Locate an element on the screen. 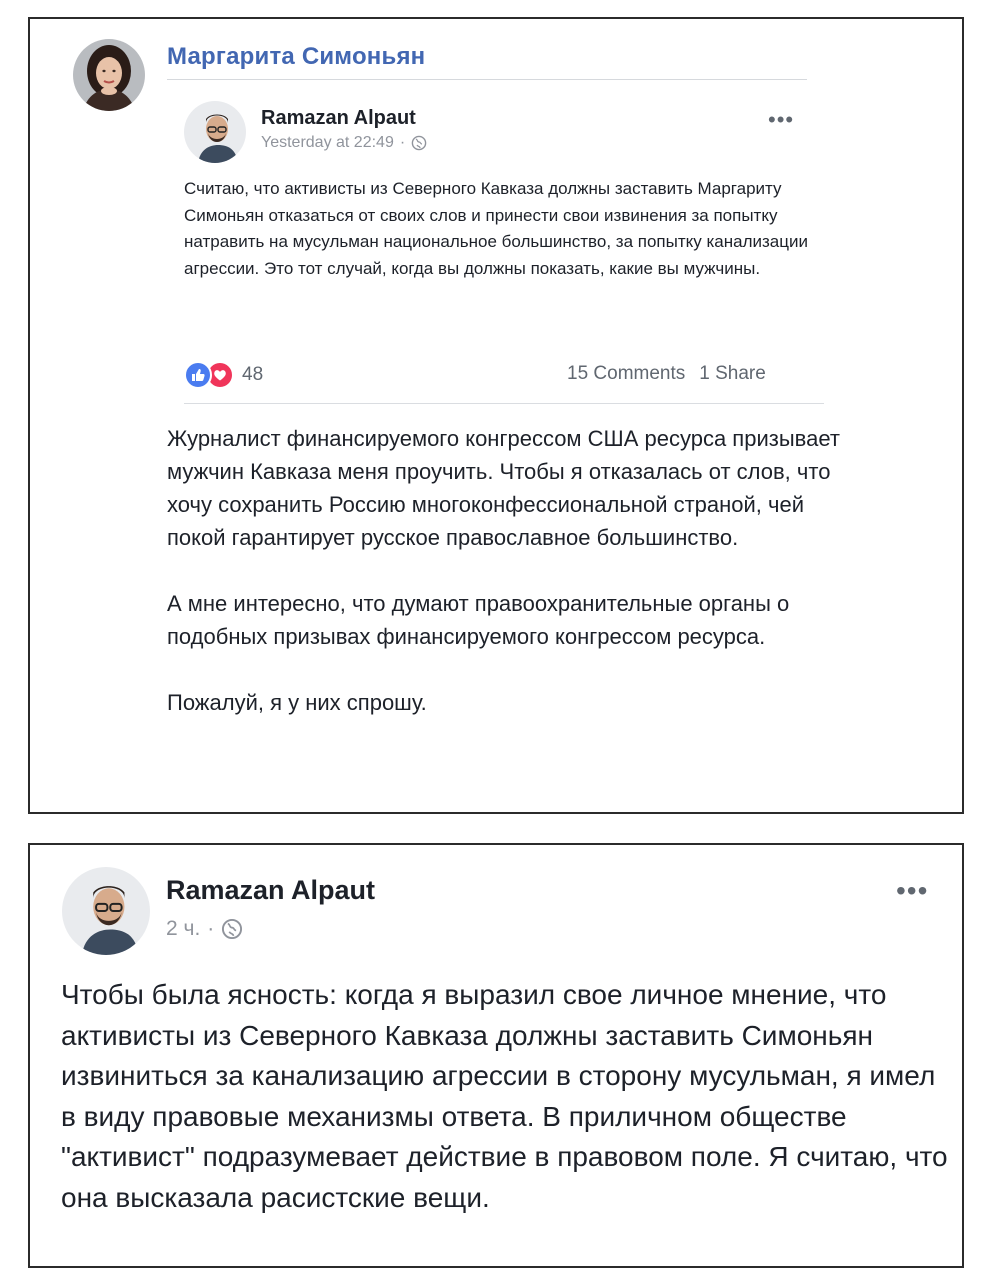 This screenshot has height=1280, width=985. shared-author-name-link: Ramazan Alpaut is located at coordinates (338, 118).